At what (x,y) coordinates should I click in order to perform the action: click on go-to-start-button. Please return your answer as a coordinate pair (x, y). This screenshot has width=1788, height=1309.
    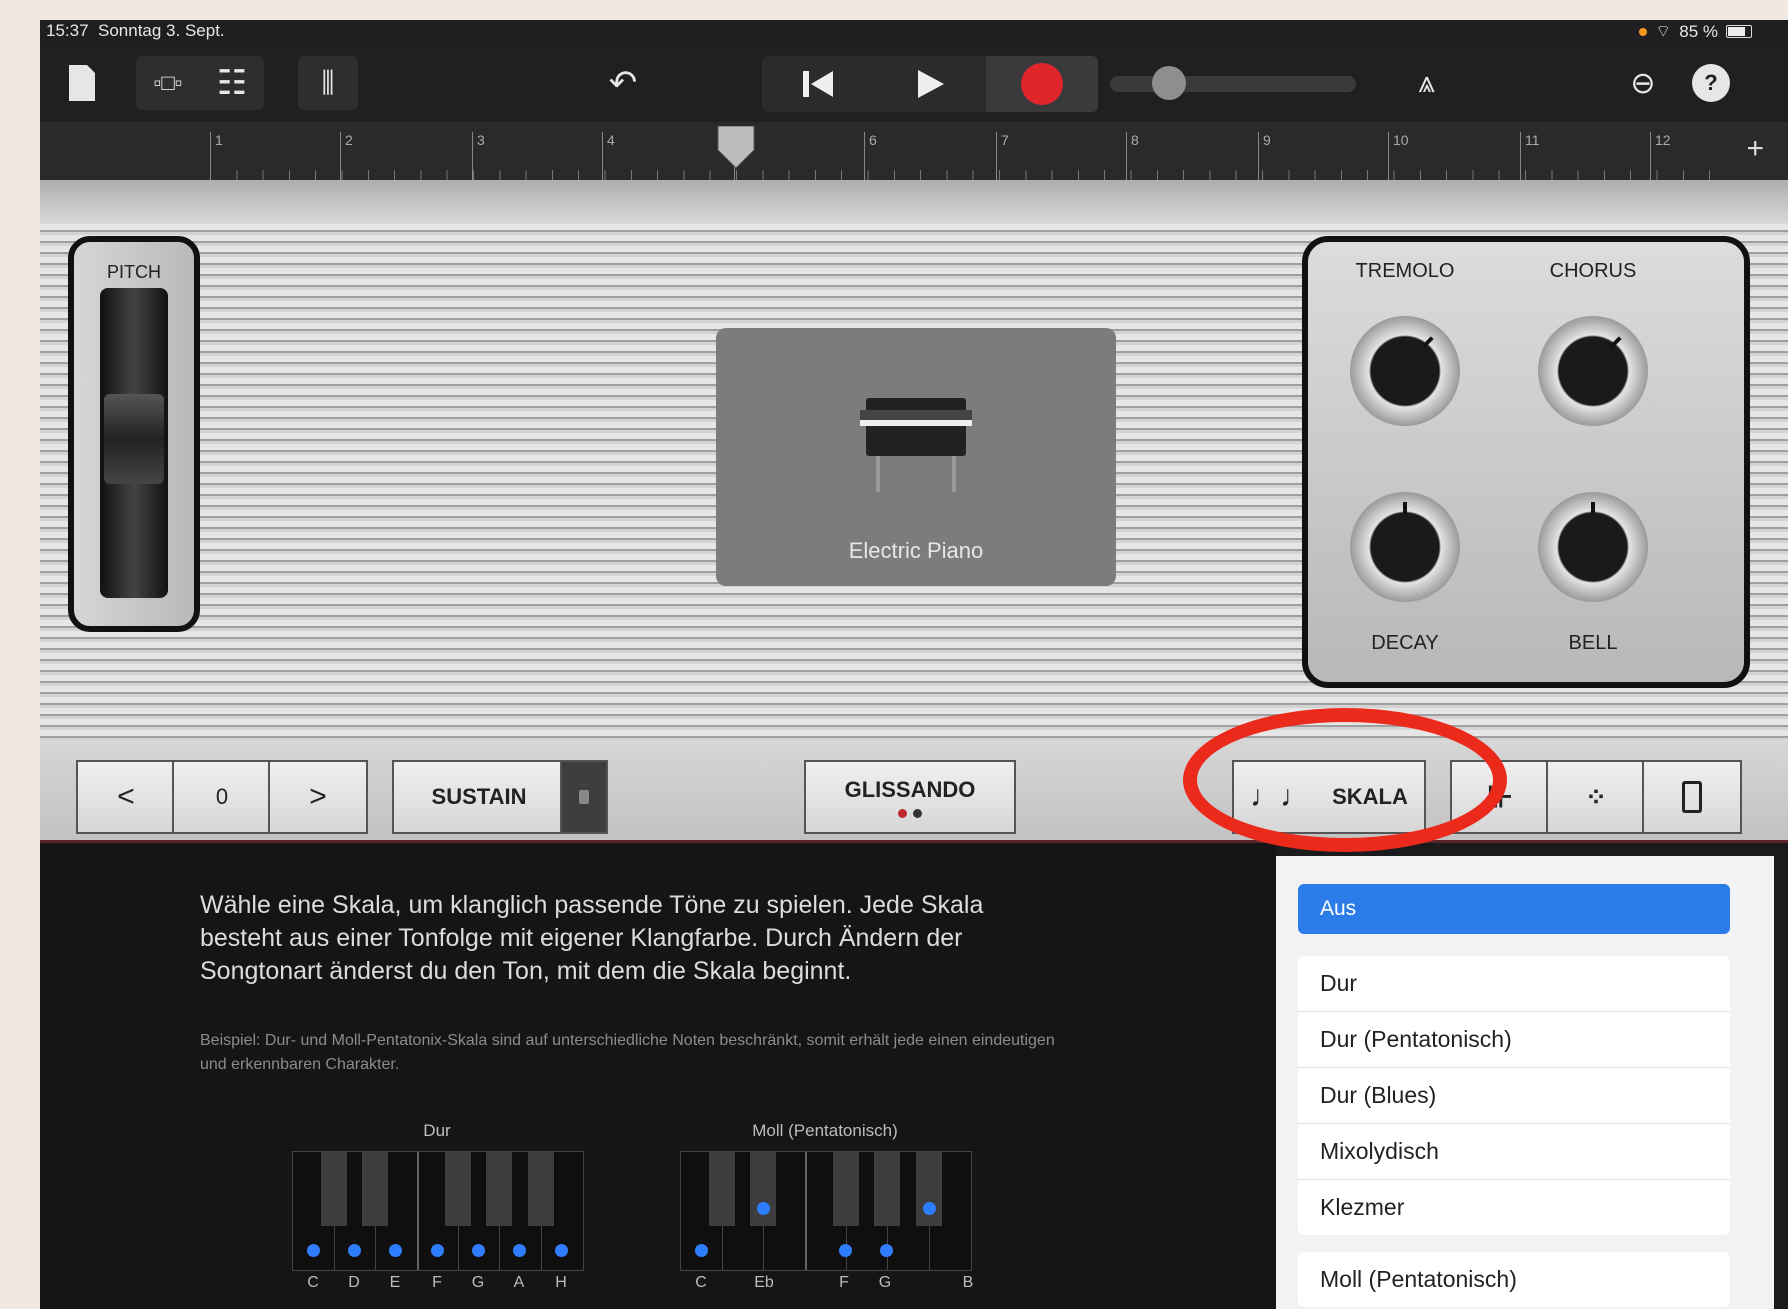
    Looking at the image, I should click on (818, 84).